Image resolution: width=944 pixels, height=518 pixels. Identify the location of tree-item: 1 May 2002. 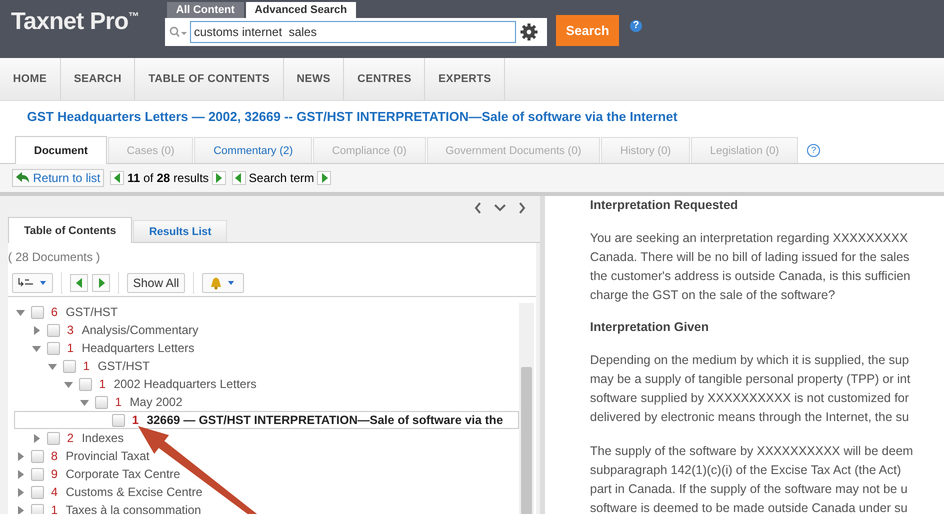
(266, 402).